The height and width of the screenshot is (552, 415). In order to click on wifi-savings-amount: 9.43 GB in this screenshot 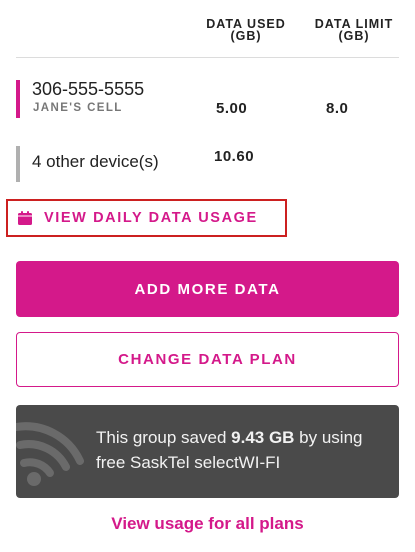, I will do `click(263, 437)`.